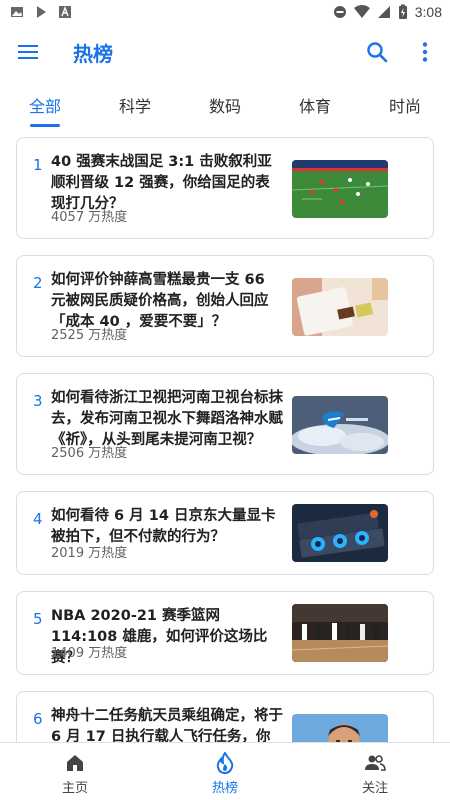  I want to click on graphics-cards-image, so click(340, 533).